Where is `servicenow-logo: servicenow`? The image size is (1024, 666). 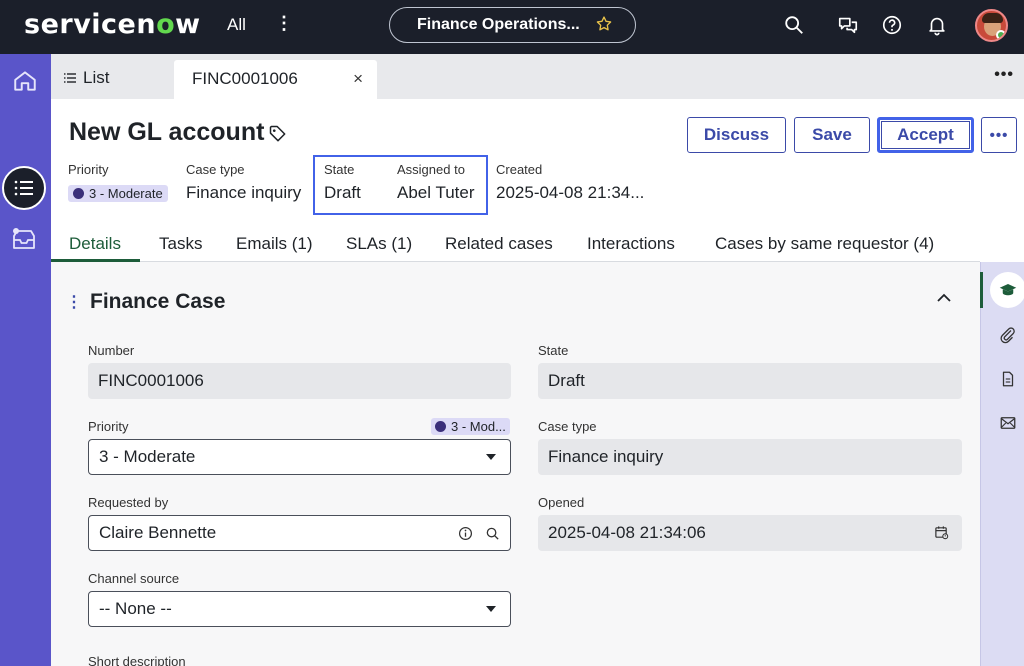
servicenow-logo: servicenow is located at coordinates (112, 24).